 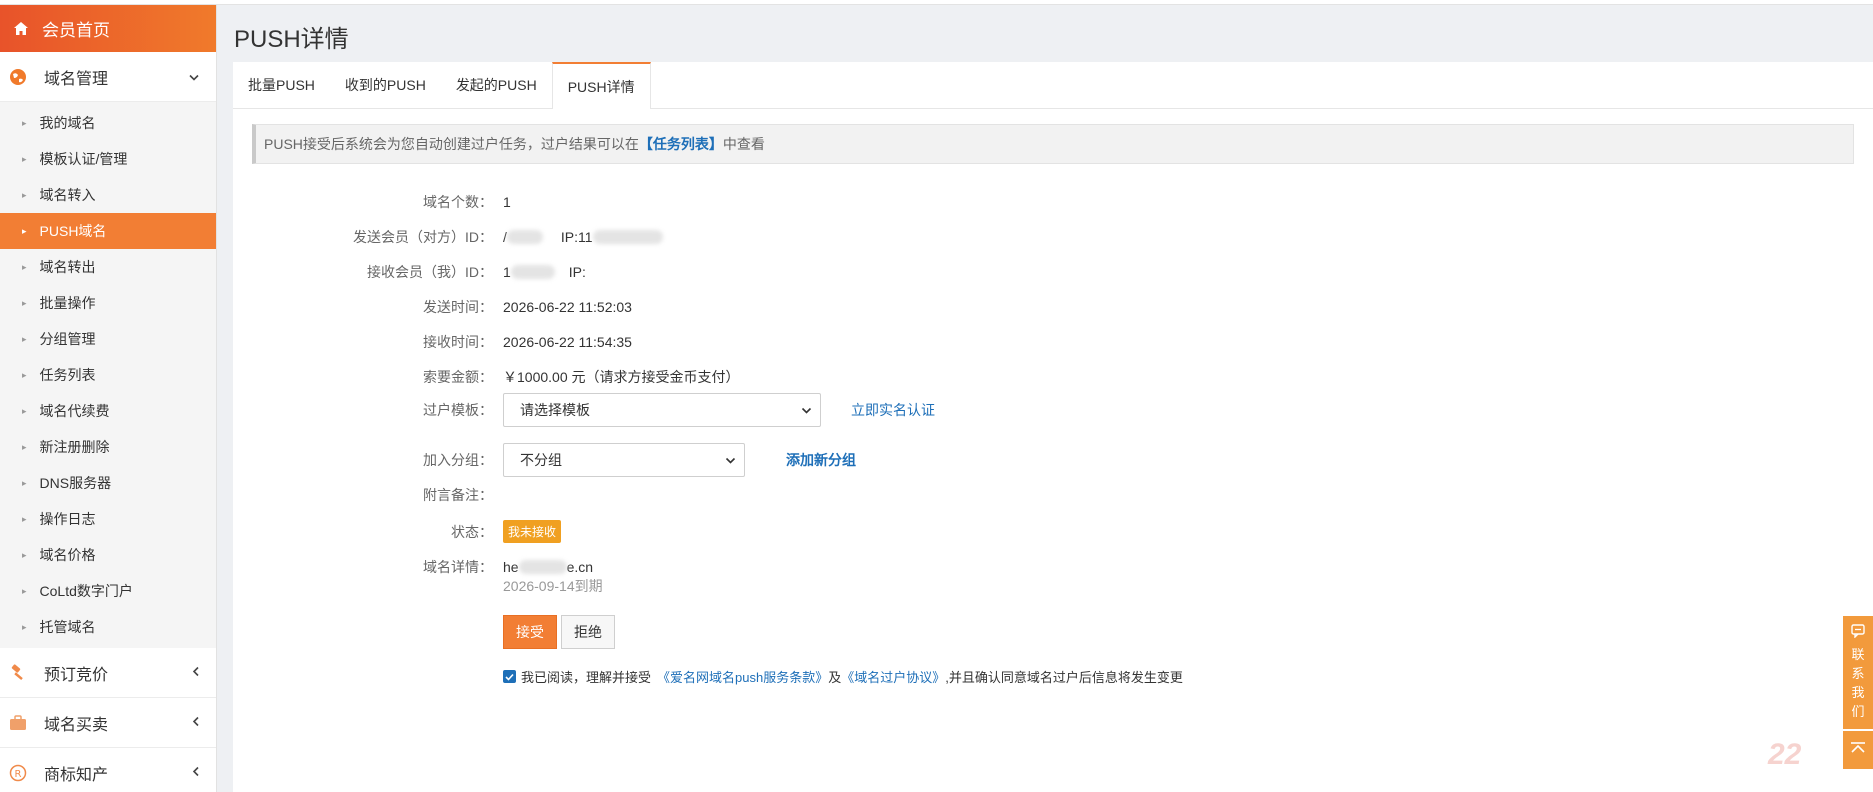 I want to click on back-to-top-button, so click(x=1858, y=750).